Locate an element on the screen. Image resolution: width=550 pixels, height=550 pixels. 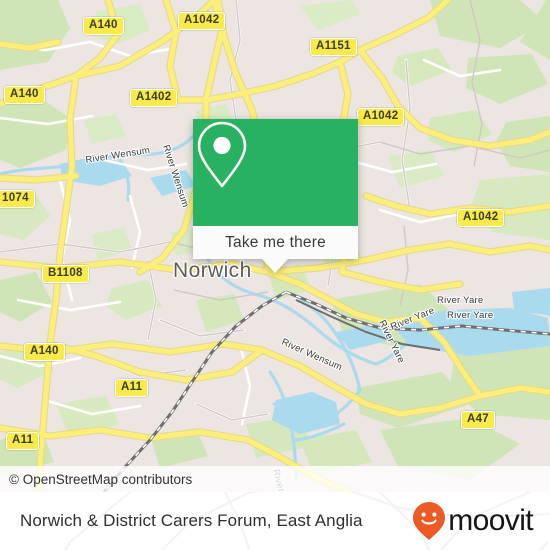
popup-icon-area is located at coordinates (275, 172).